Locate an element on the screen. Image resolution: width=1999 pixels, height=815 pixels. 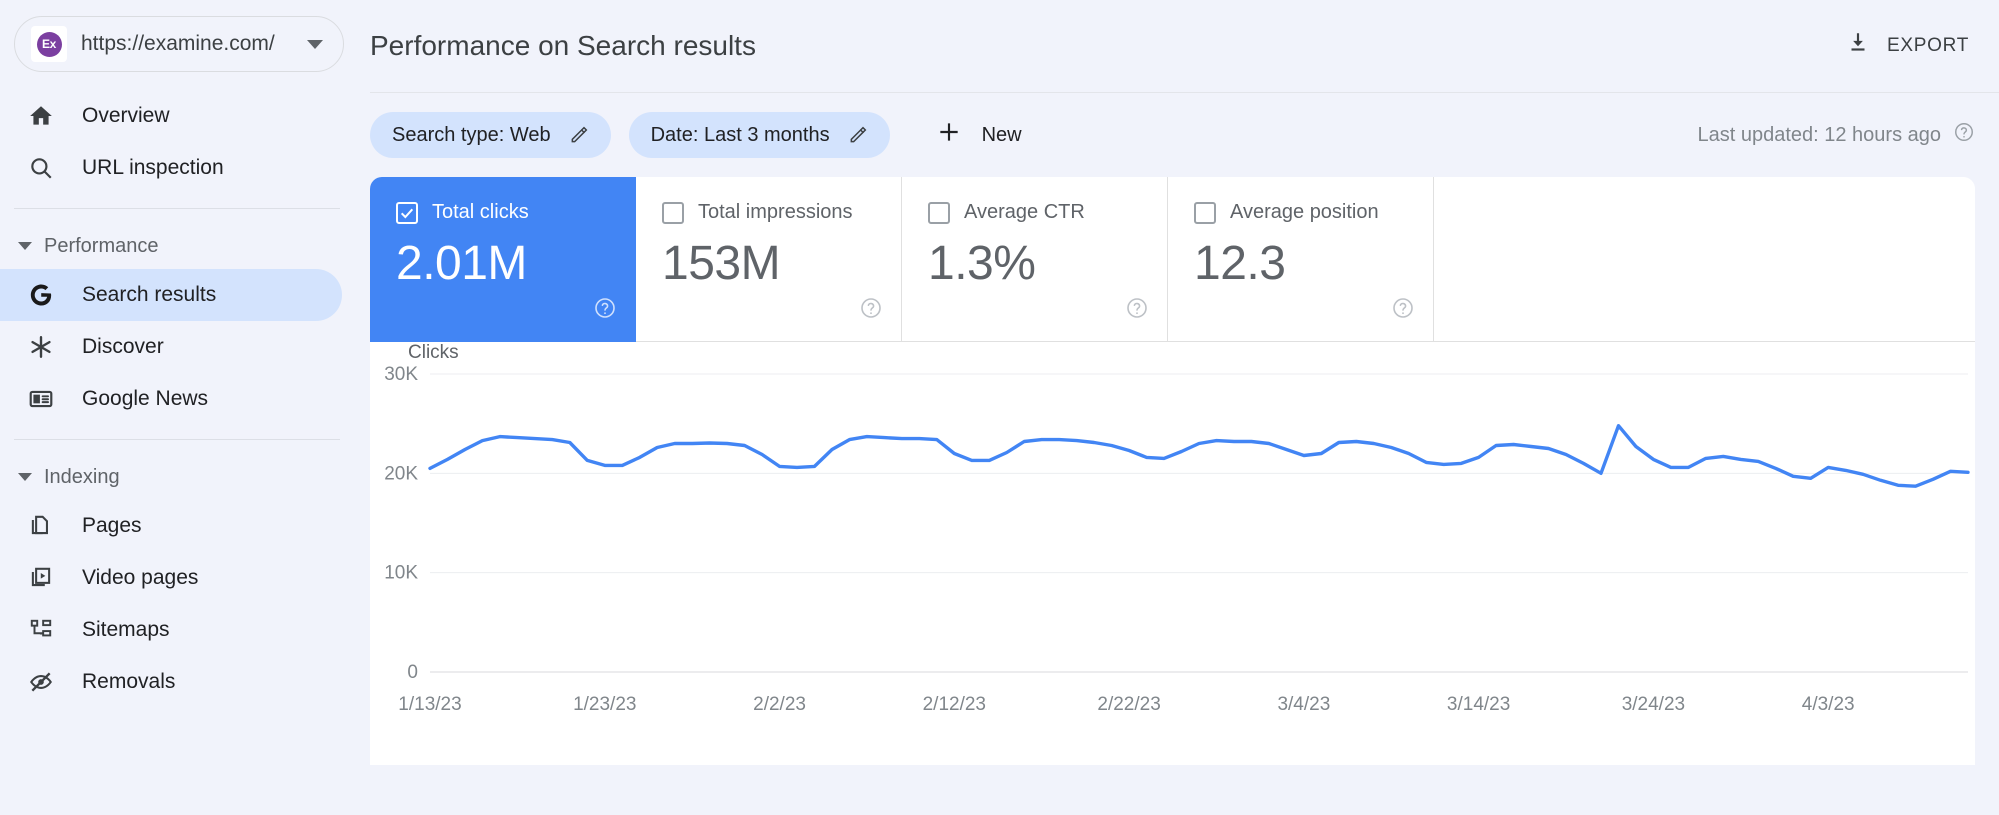
svg-text: 30K is located at coordinates (401, 374).